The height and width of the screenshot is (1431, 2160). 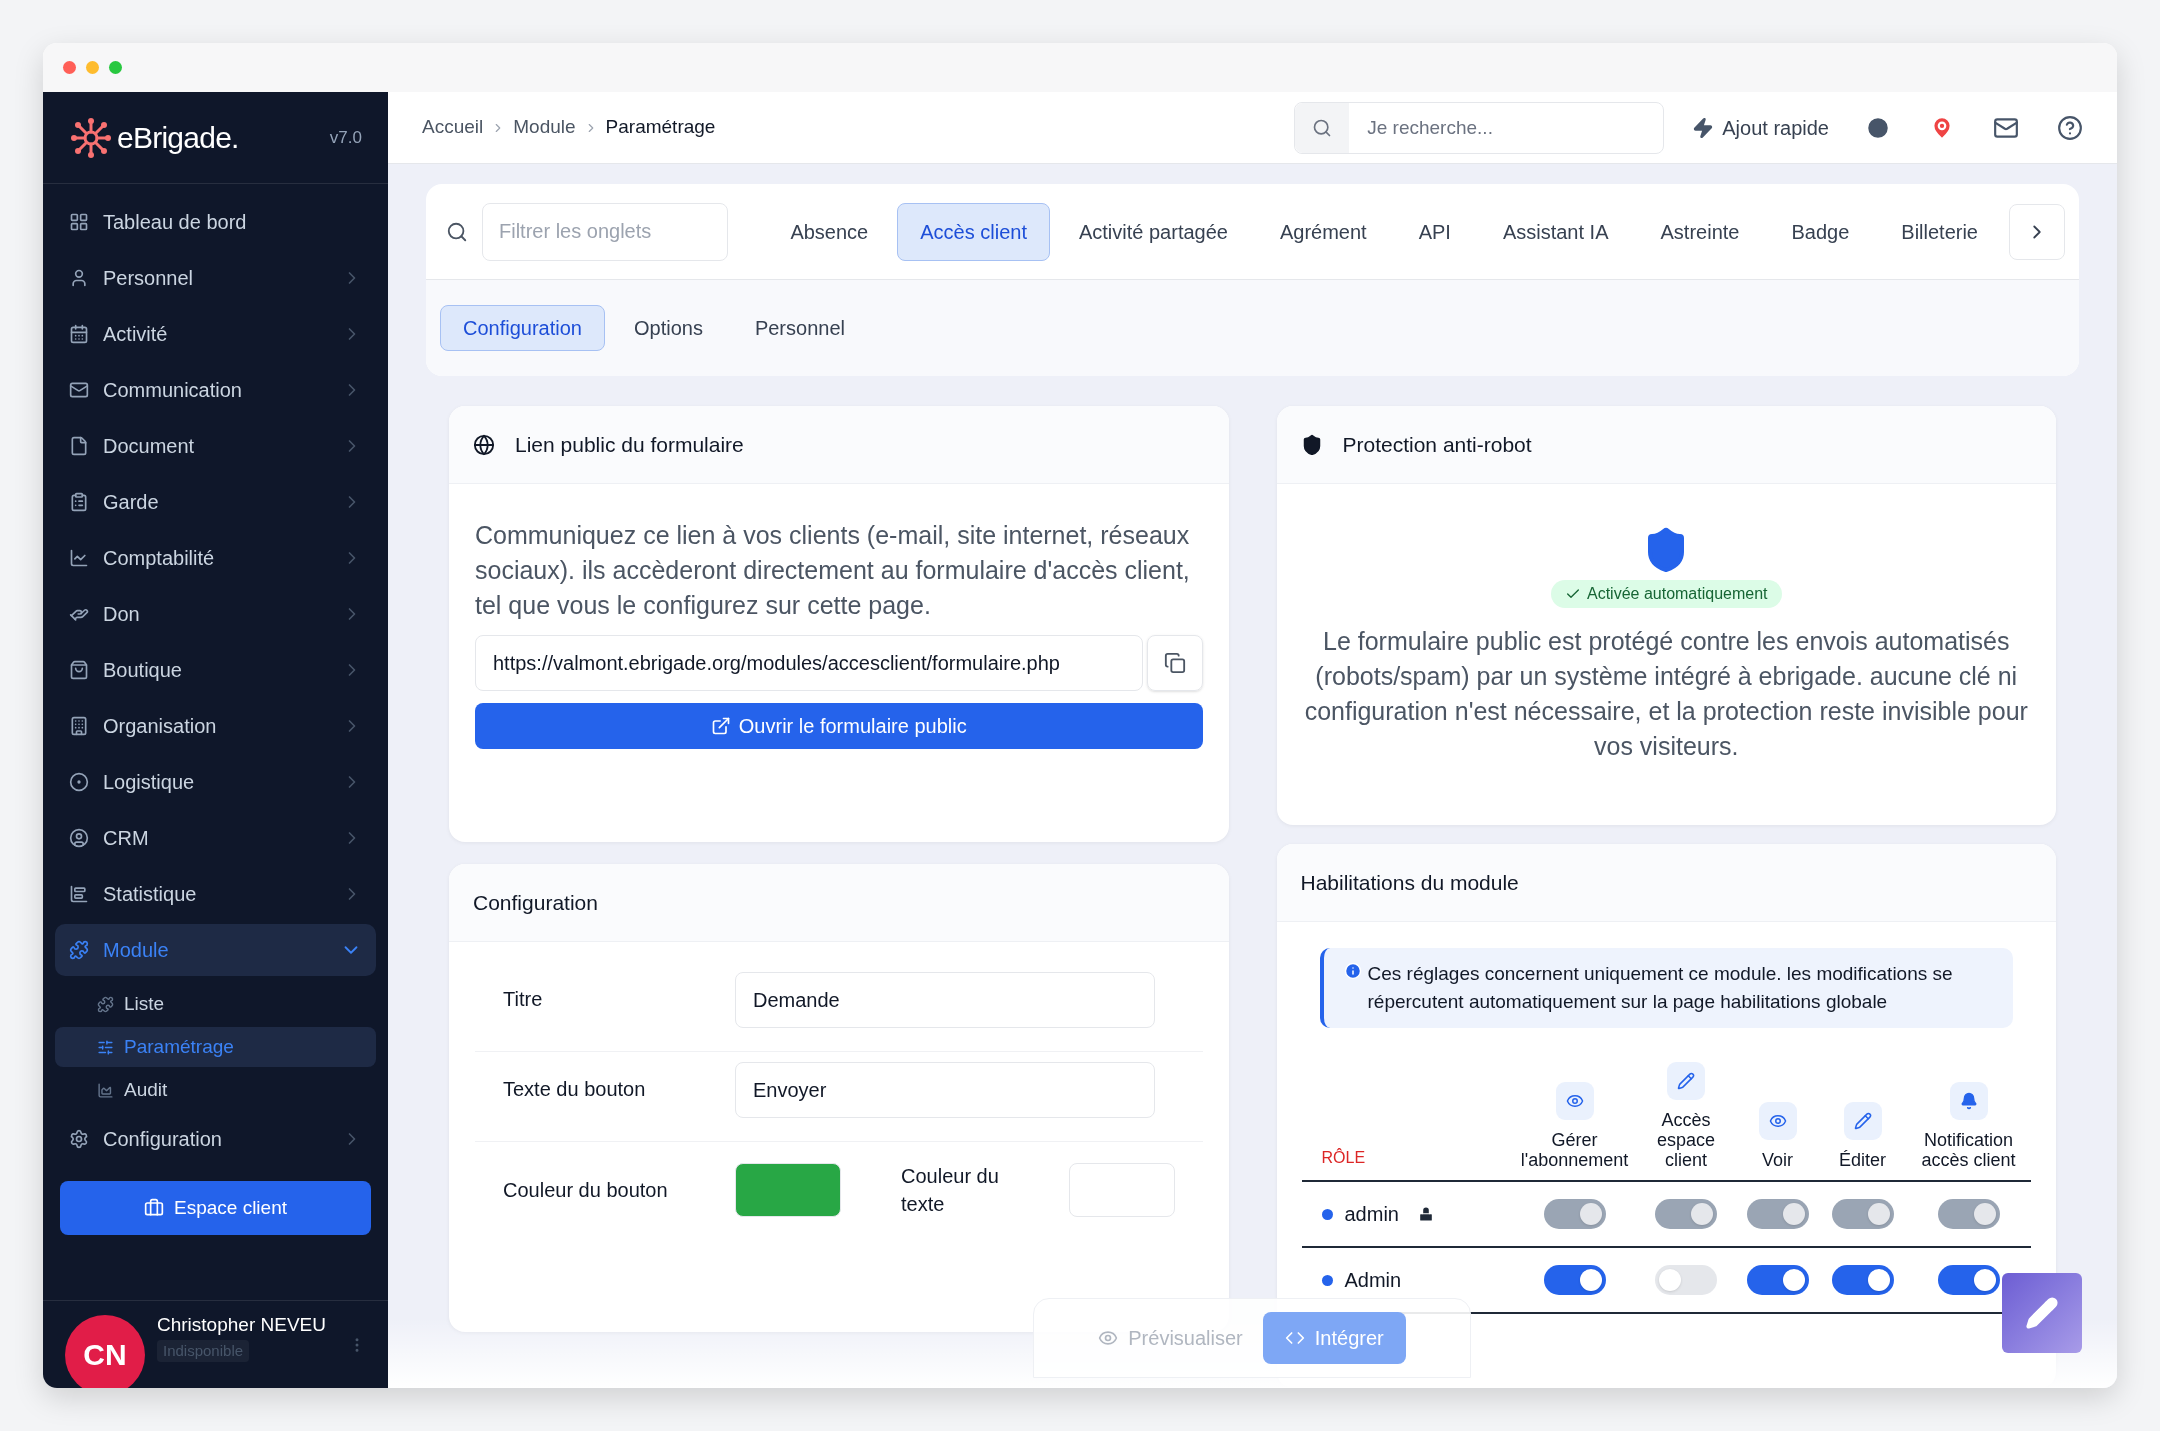 What do you see at coordinates (241, 1325) in the screenshot?
I see `user-name: Christopher NEVEU` at bounding box center [241, 1325].